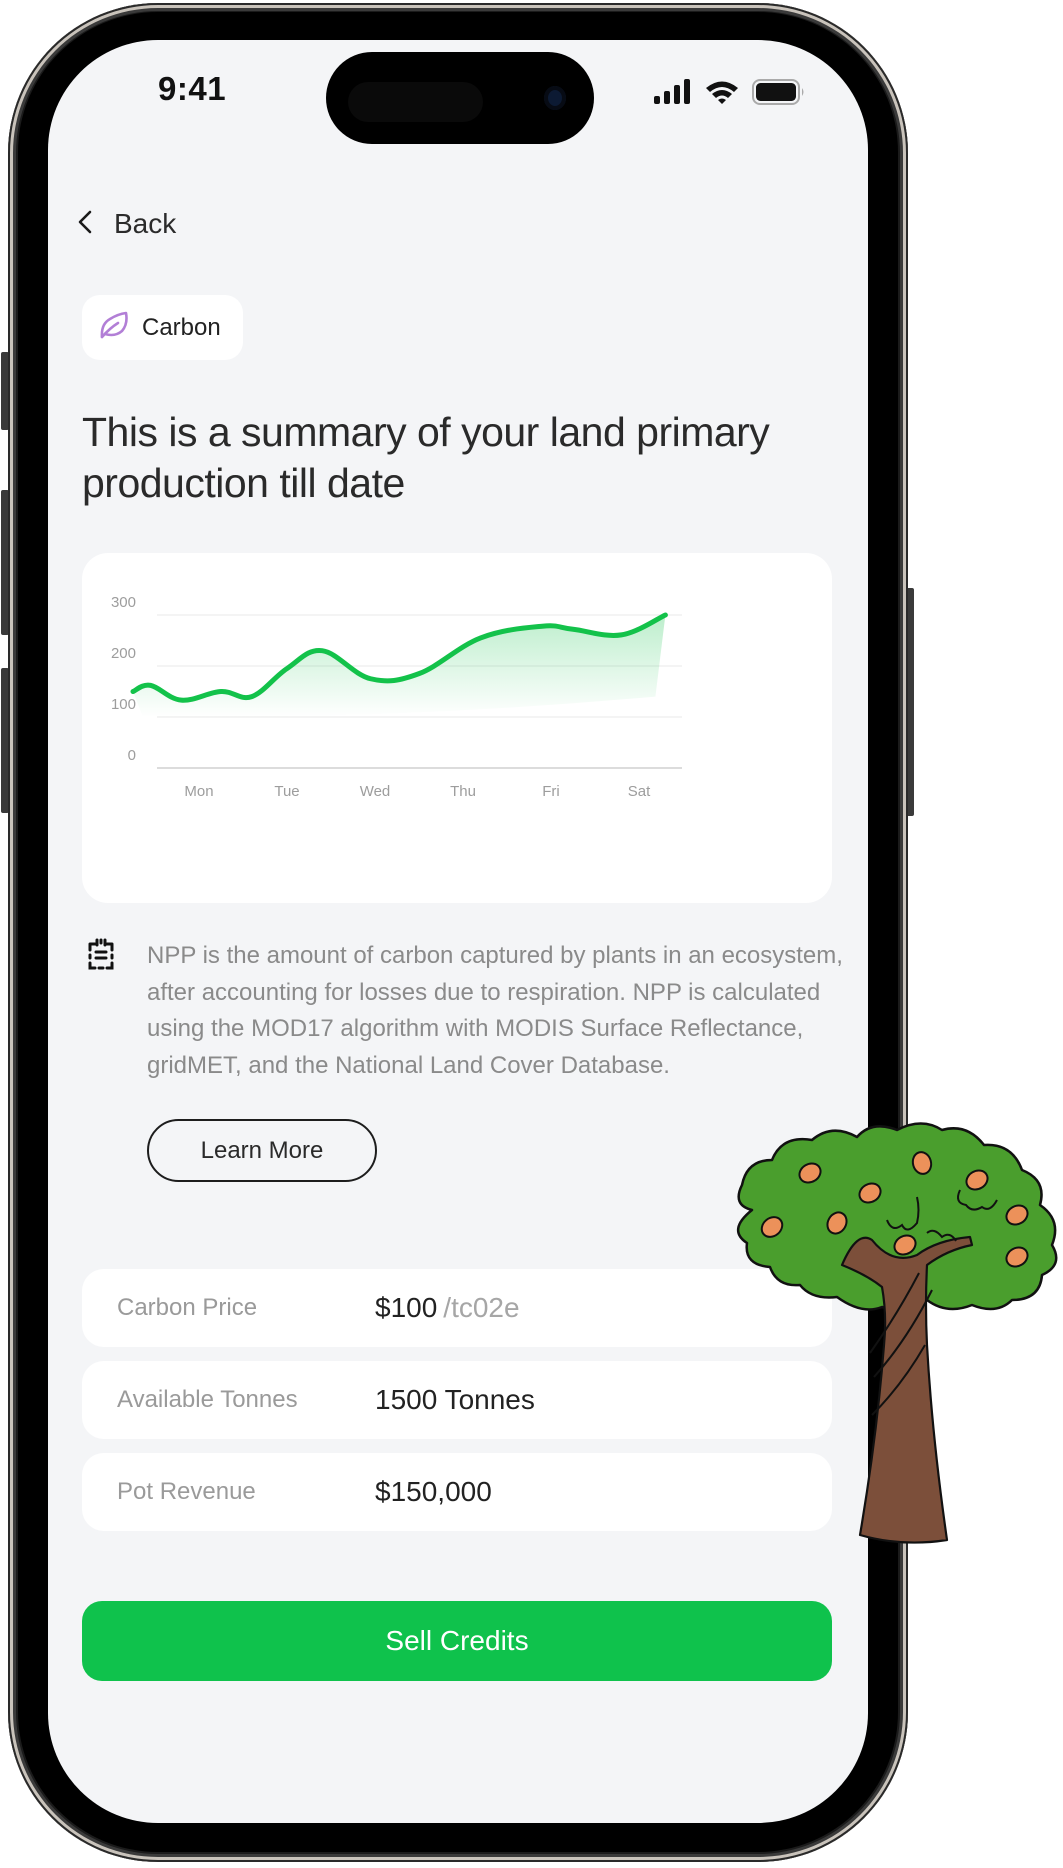 This screenshot has height=1868, width=1063. I want to click on y-tick-label: 0, so click(132, 755).